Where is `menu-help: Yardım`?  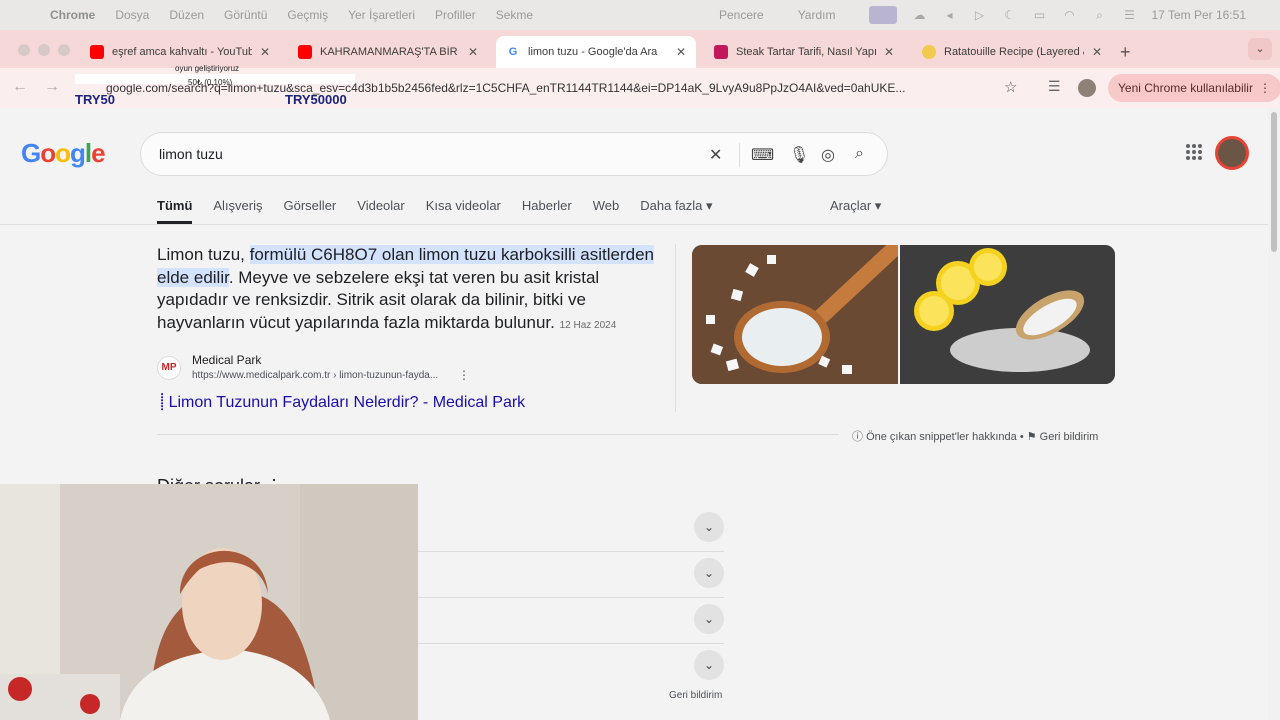
menu-help: Yardım is located at coordinates (817, 15).